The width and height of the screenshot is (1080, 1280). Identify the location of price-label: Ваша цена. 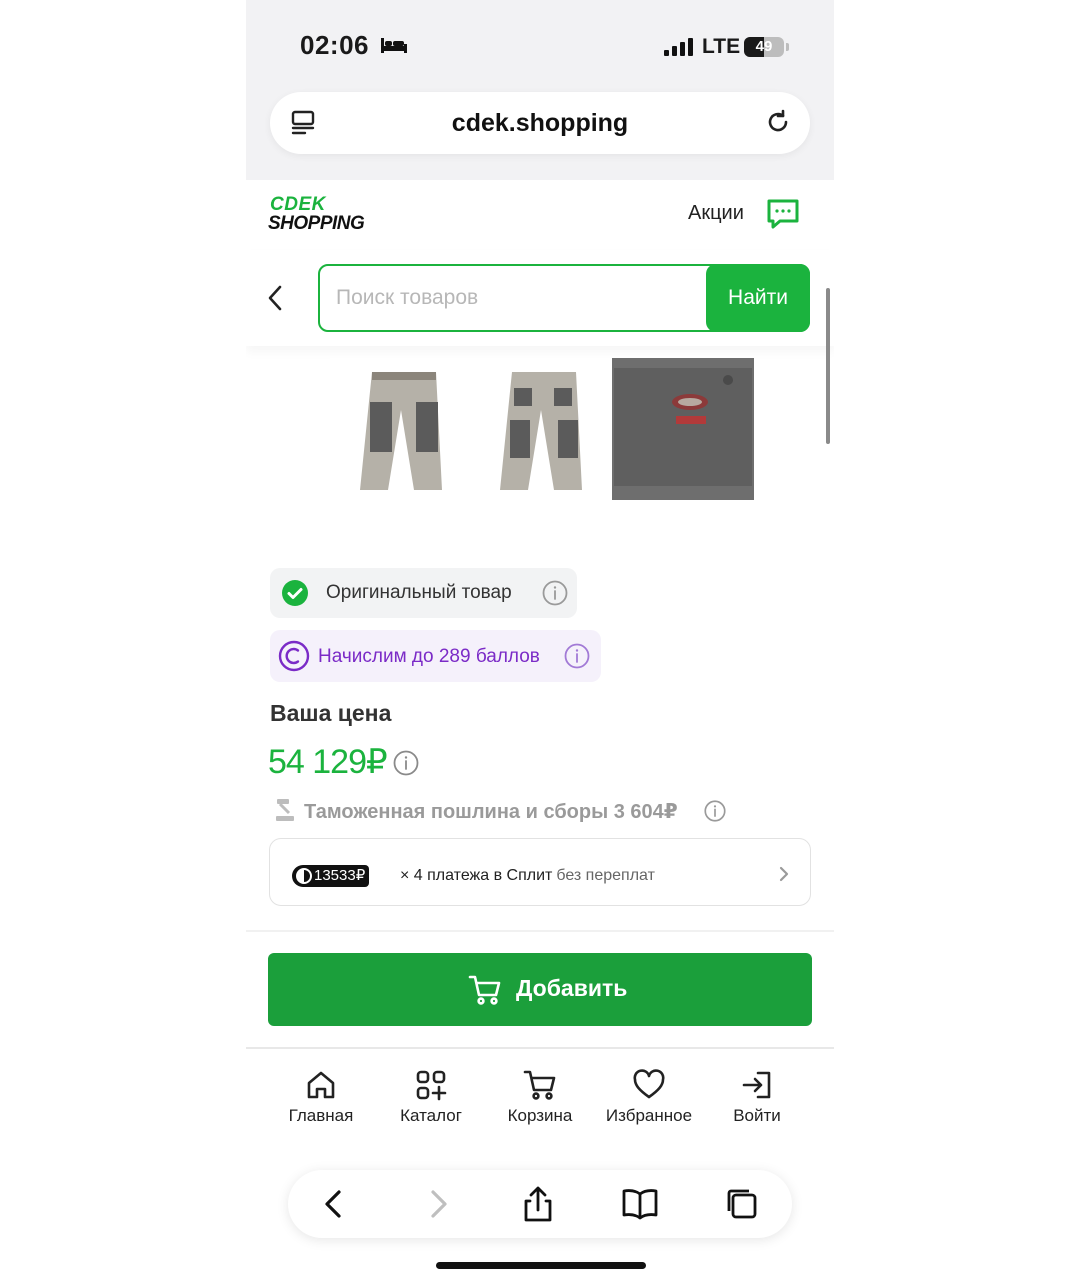
(331, 713).